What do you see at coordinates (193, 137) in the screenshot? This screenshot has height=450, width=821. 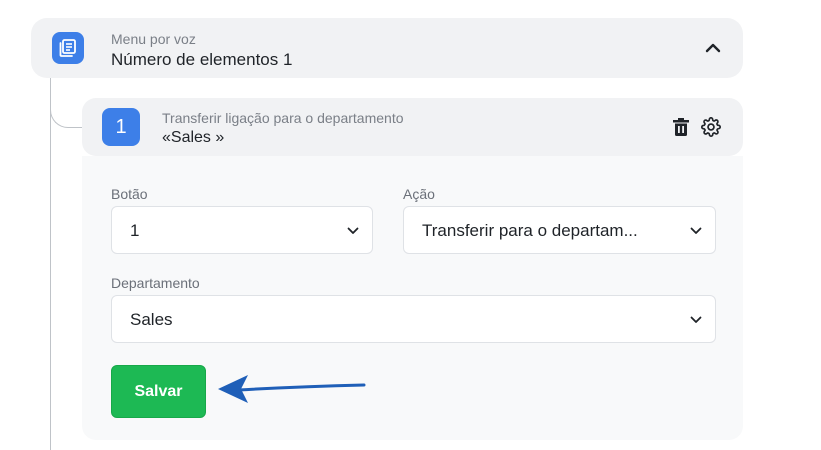 I see `item-title: «Sales »` at bounding box center [193, 137].